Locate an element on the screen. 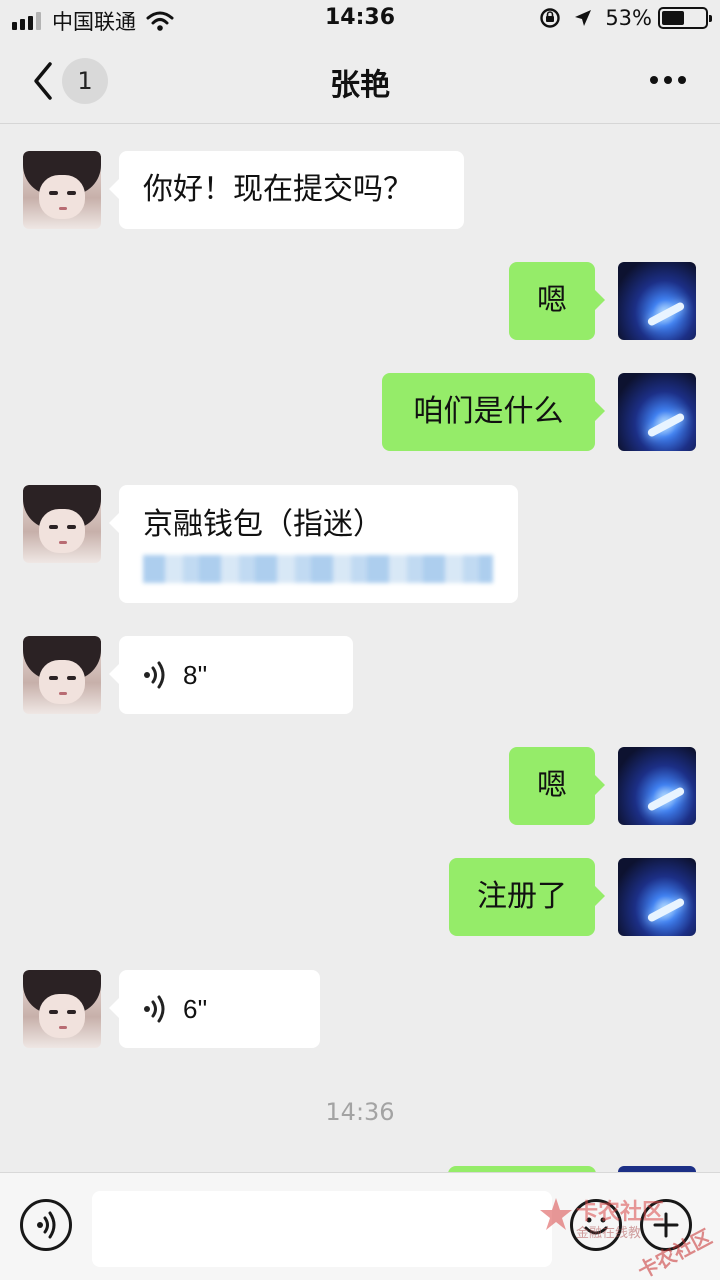 The height and width of the screenshot is (1280, 720). battery-icon is located at coordinates (685, 18).